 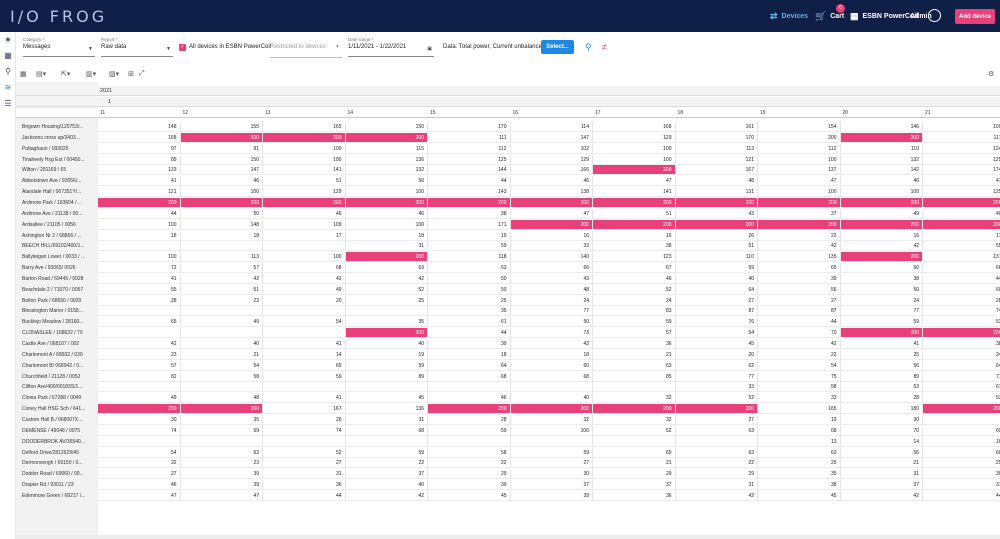 What do you see at coordinates (716, 127) in the screenshot?
I see `table-cell: 161` at bounding box center [716, 127].